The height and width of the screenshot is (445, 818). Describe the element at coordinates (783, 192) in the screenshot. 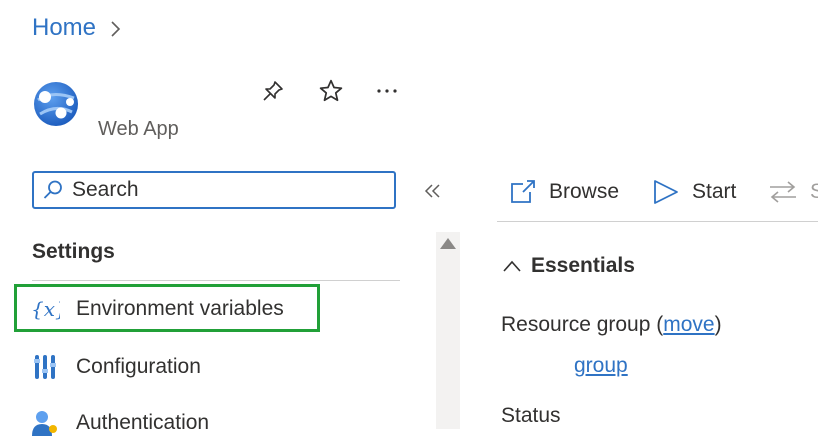

I see `swap-icon` at that location.